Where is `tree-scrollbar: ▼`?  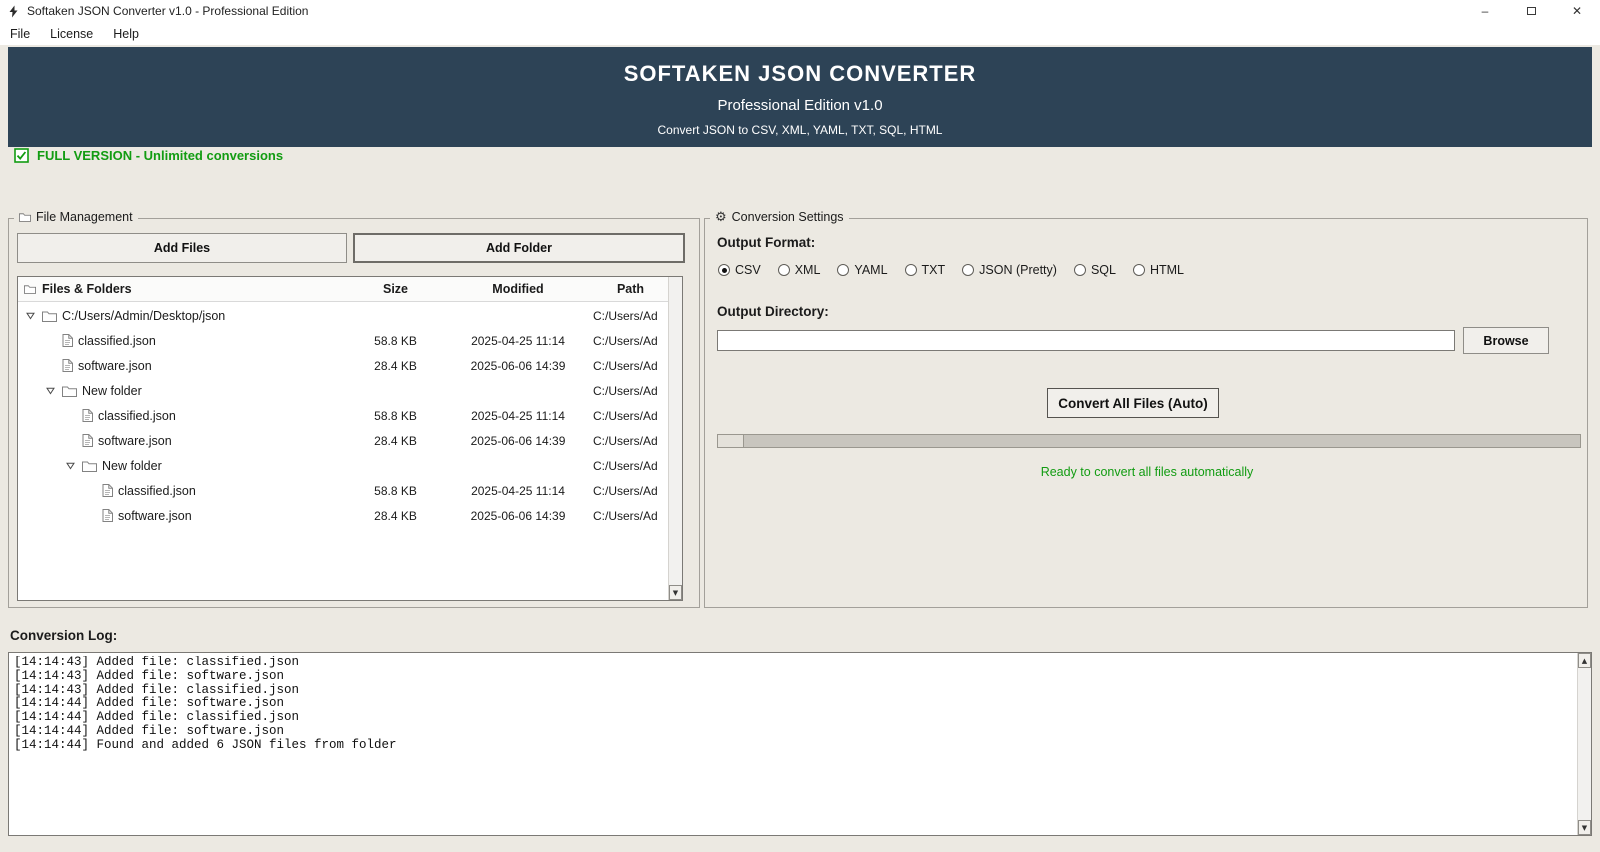 tree-scrollbar: ▼ is located at coordinates (675, 438).